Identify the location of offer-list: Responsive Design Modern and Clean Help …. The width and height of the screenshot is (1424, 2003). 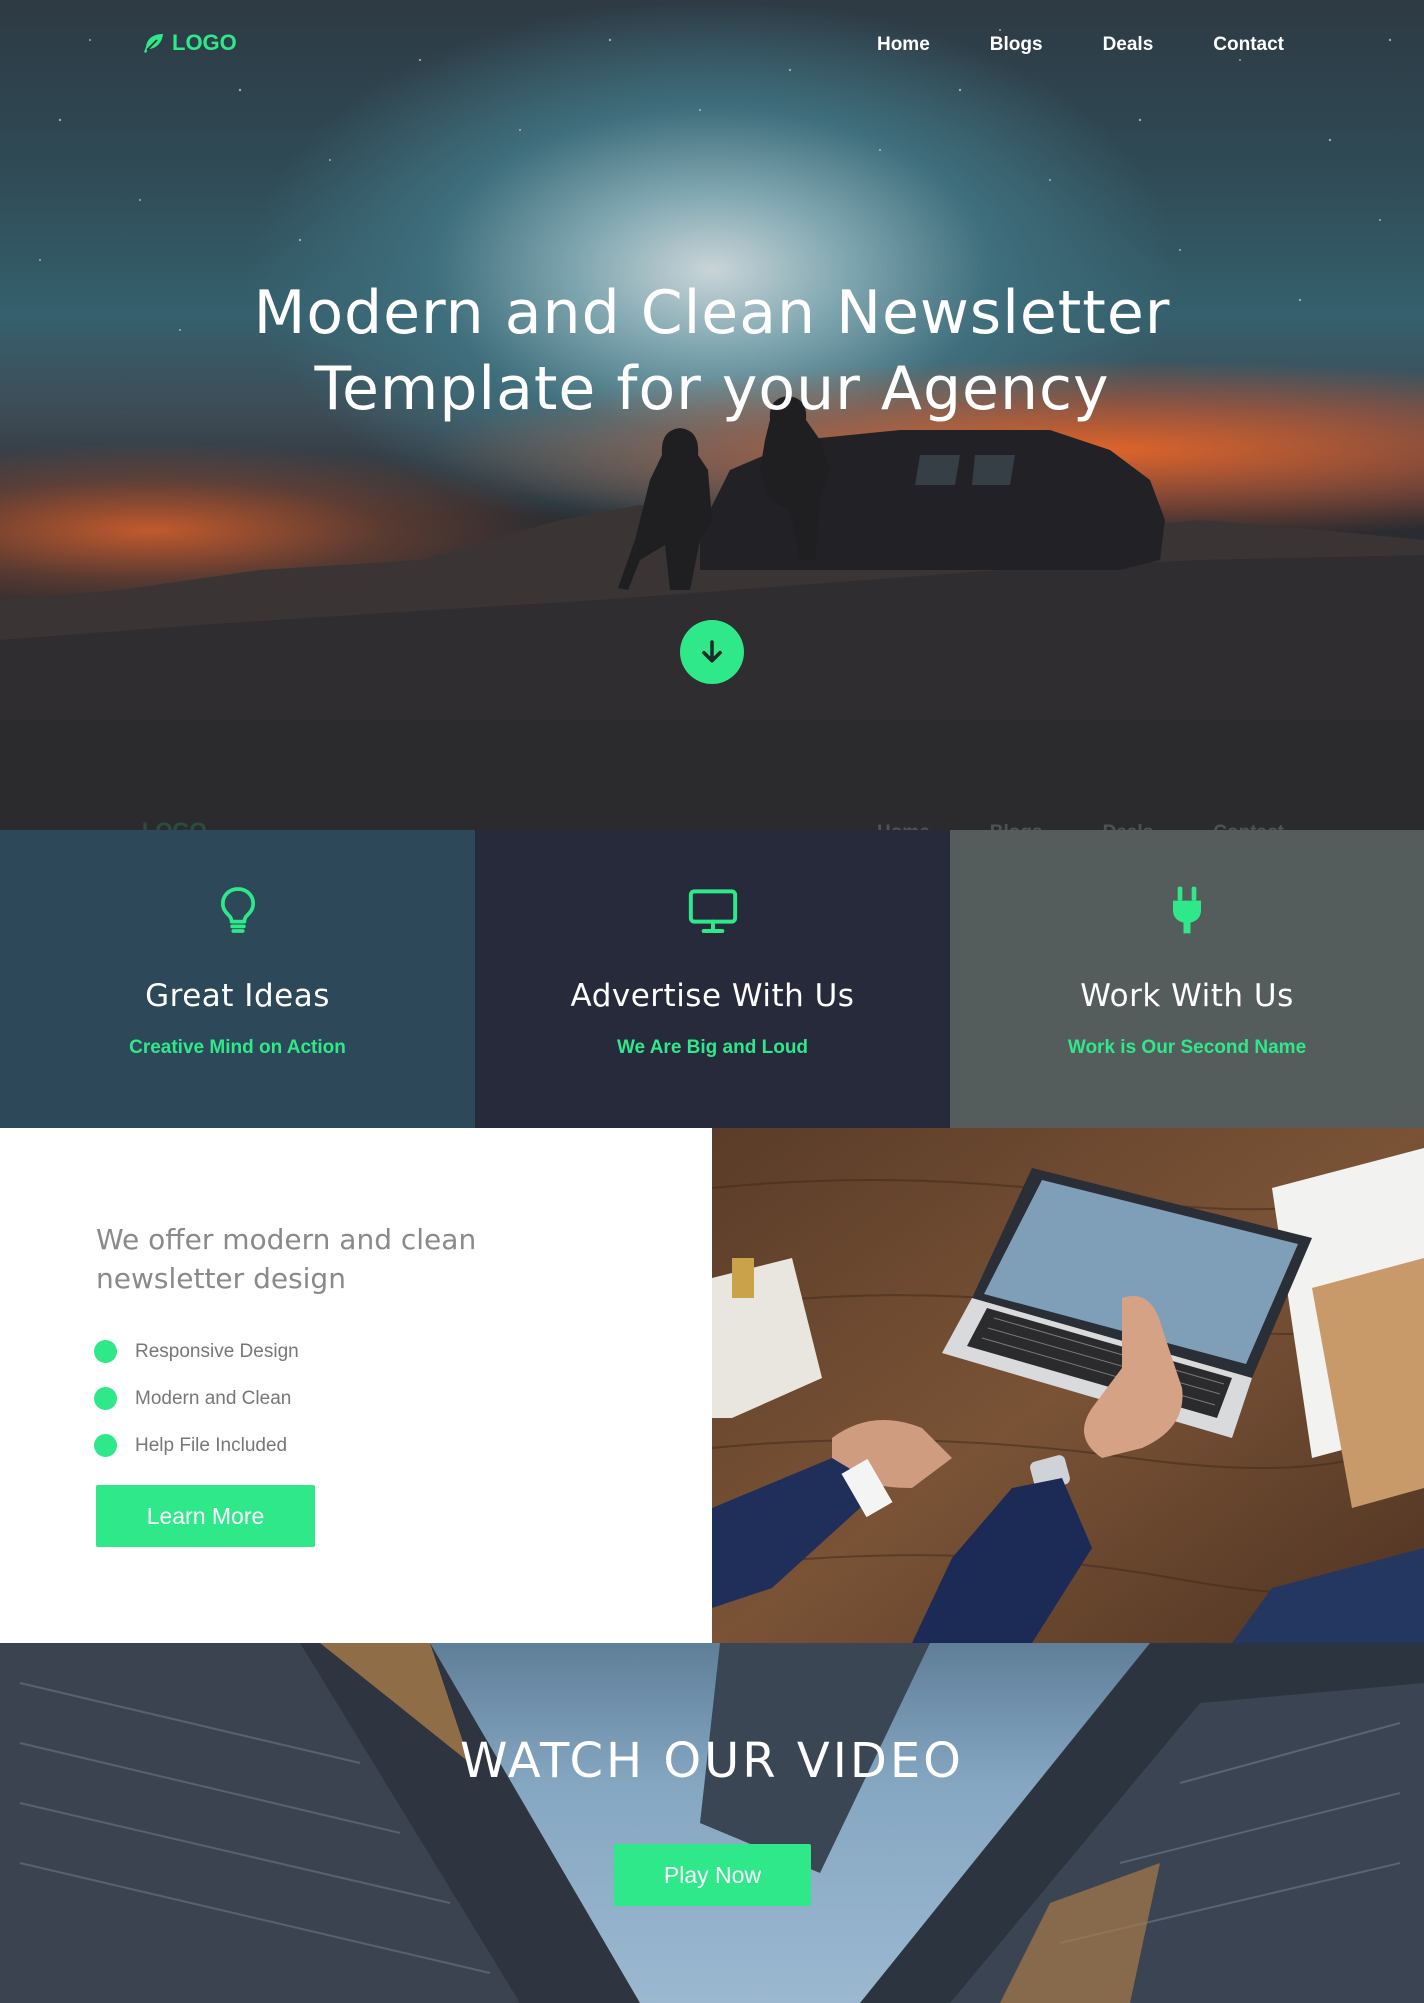
(196, 1398).